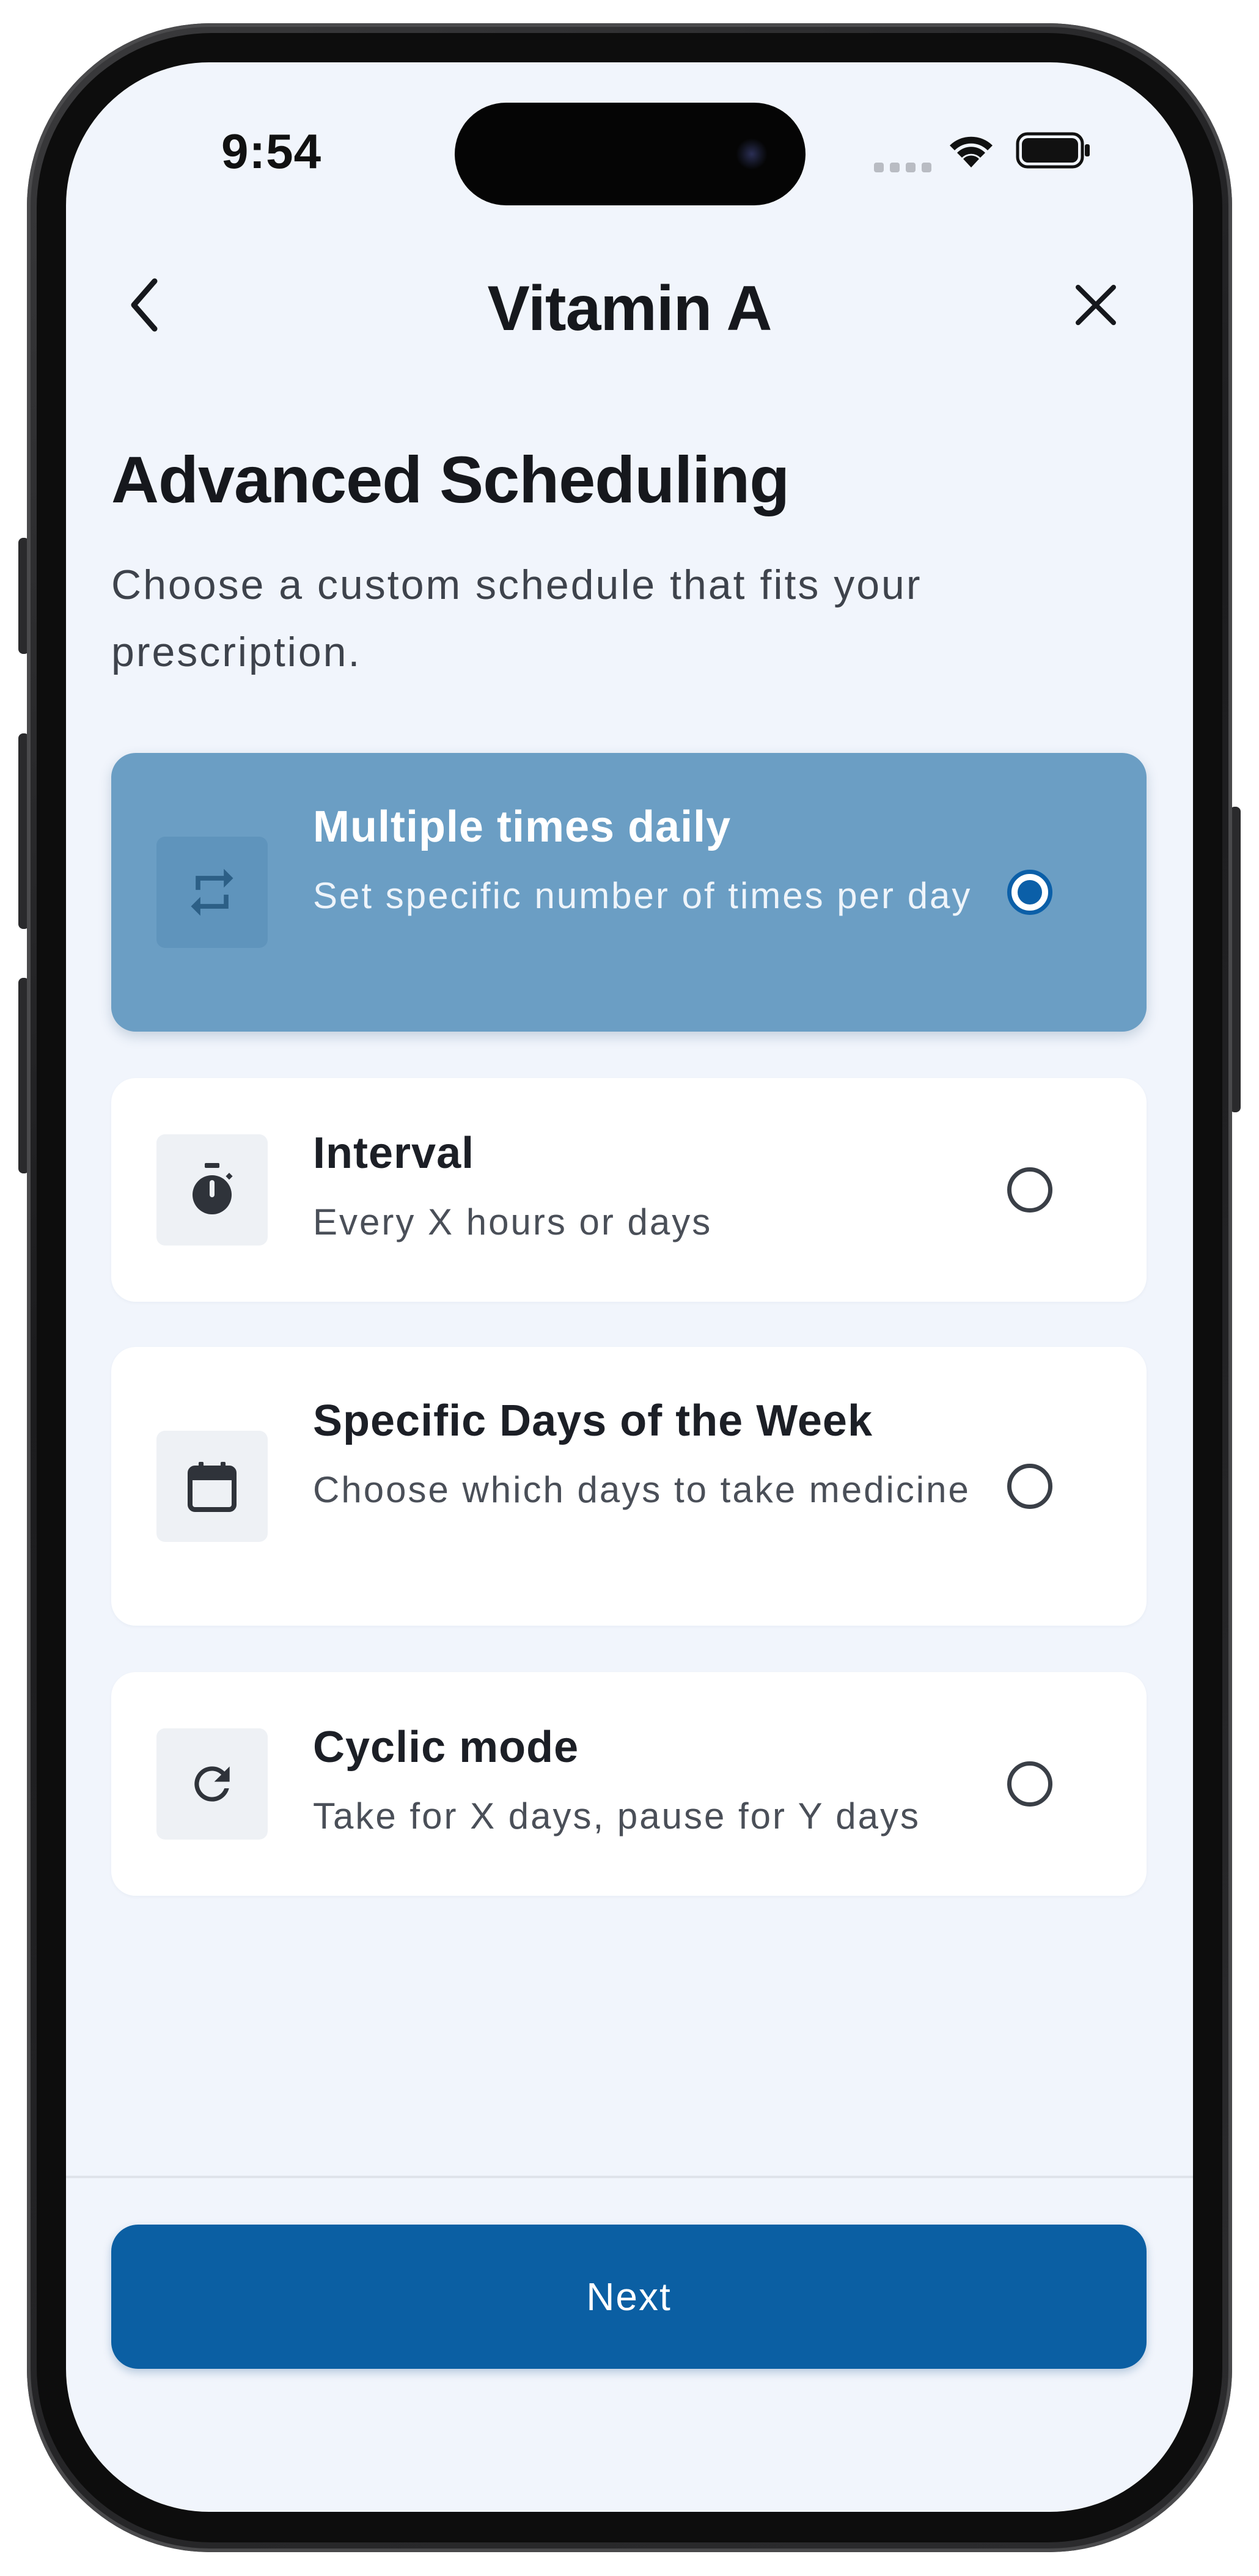 This screenshot has height=2576, width=1259. I want to click on option-title: Cyclic mode, so click(446, 1747).